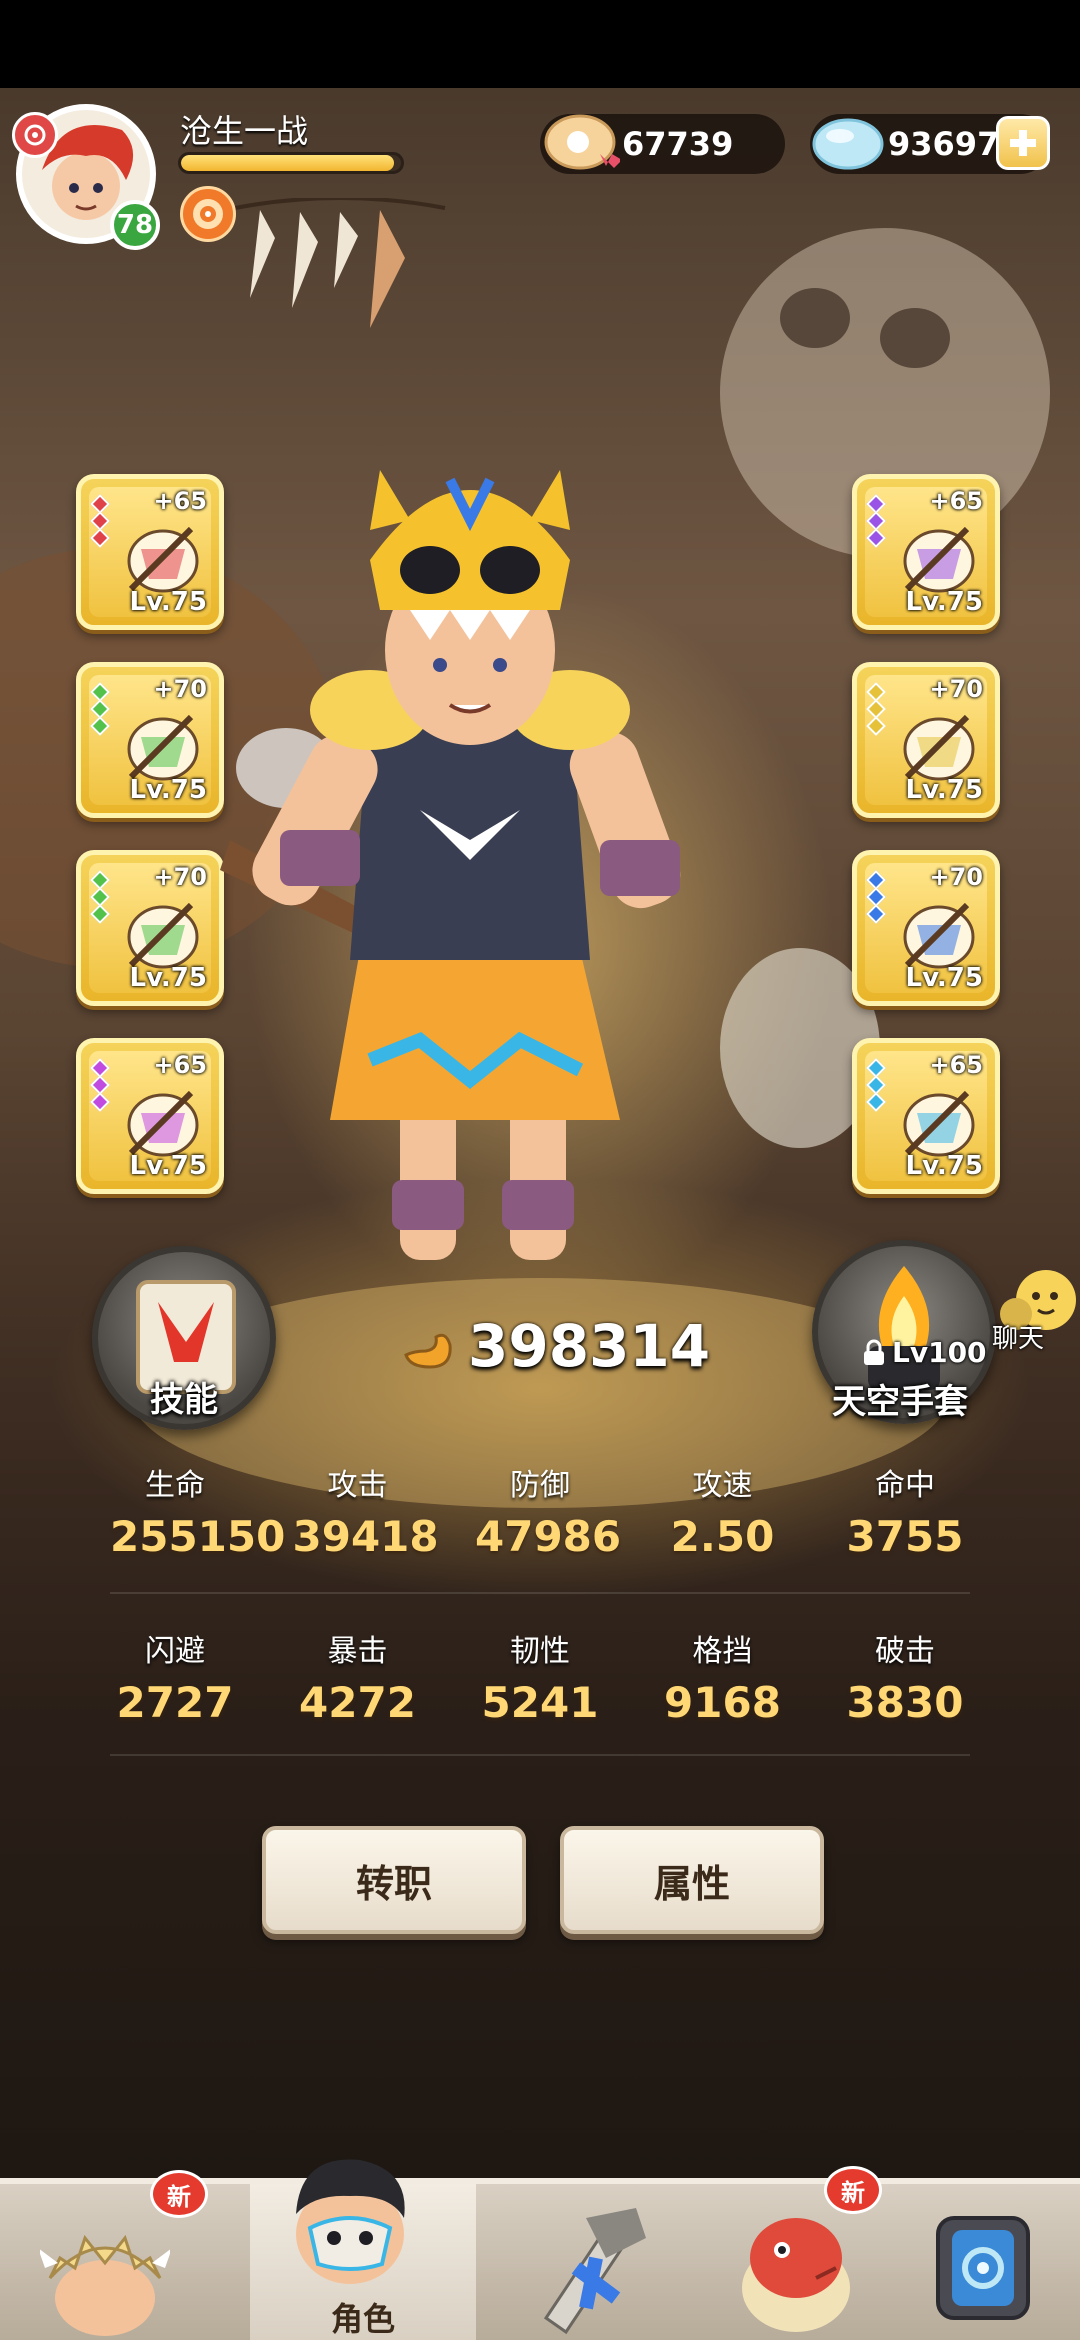 This screenshot has width=1080, height=2340. What do you see at coordinates (722, 1485) in the screenshot?
I see `stat-label: 攻速` at bounding box center [722, 1485].